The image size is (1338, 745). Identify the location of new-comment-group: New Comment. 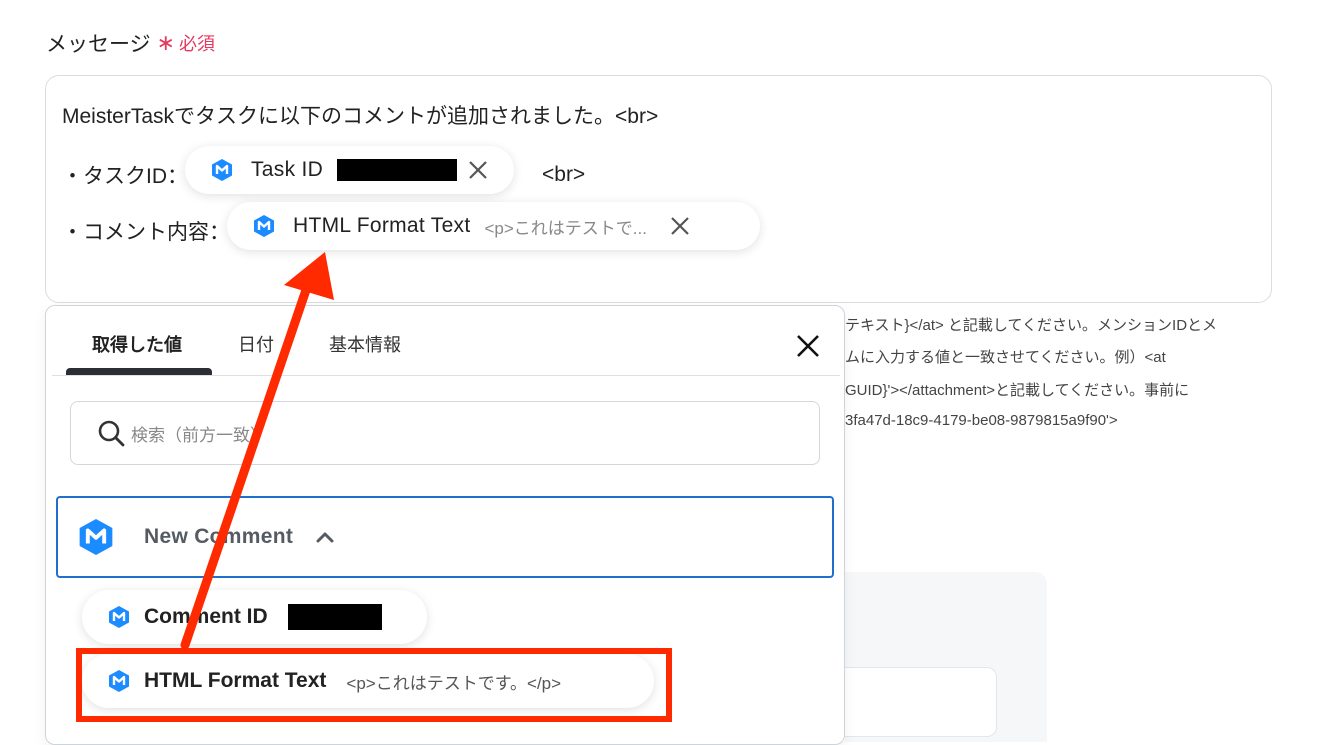
(445, 537).